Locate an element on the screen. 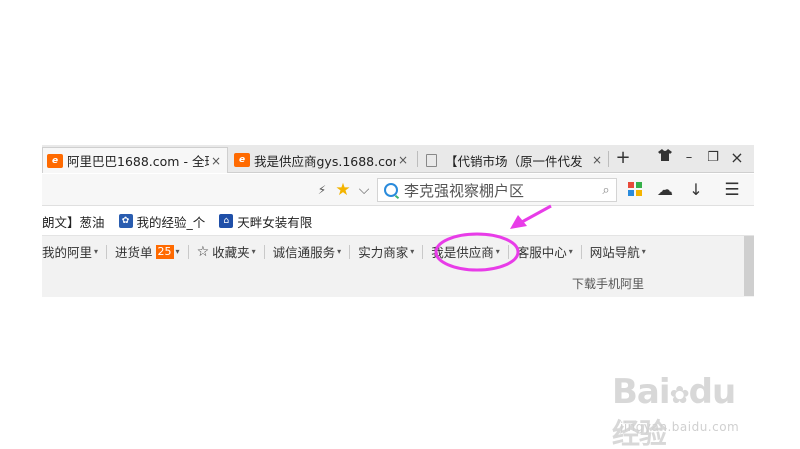 This screenshot has height=449, width=800. bookmark-label: 天畔女装有限 is located at coordinates (275, 222).